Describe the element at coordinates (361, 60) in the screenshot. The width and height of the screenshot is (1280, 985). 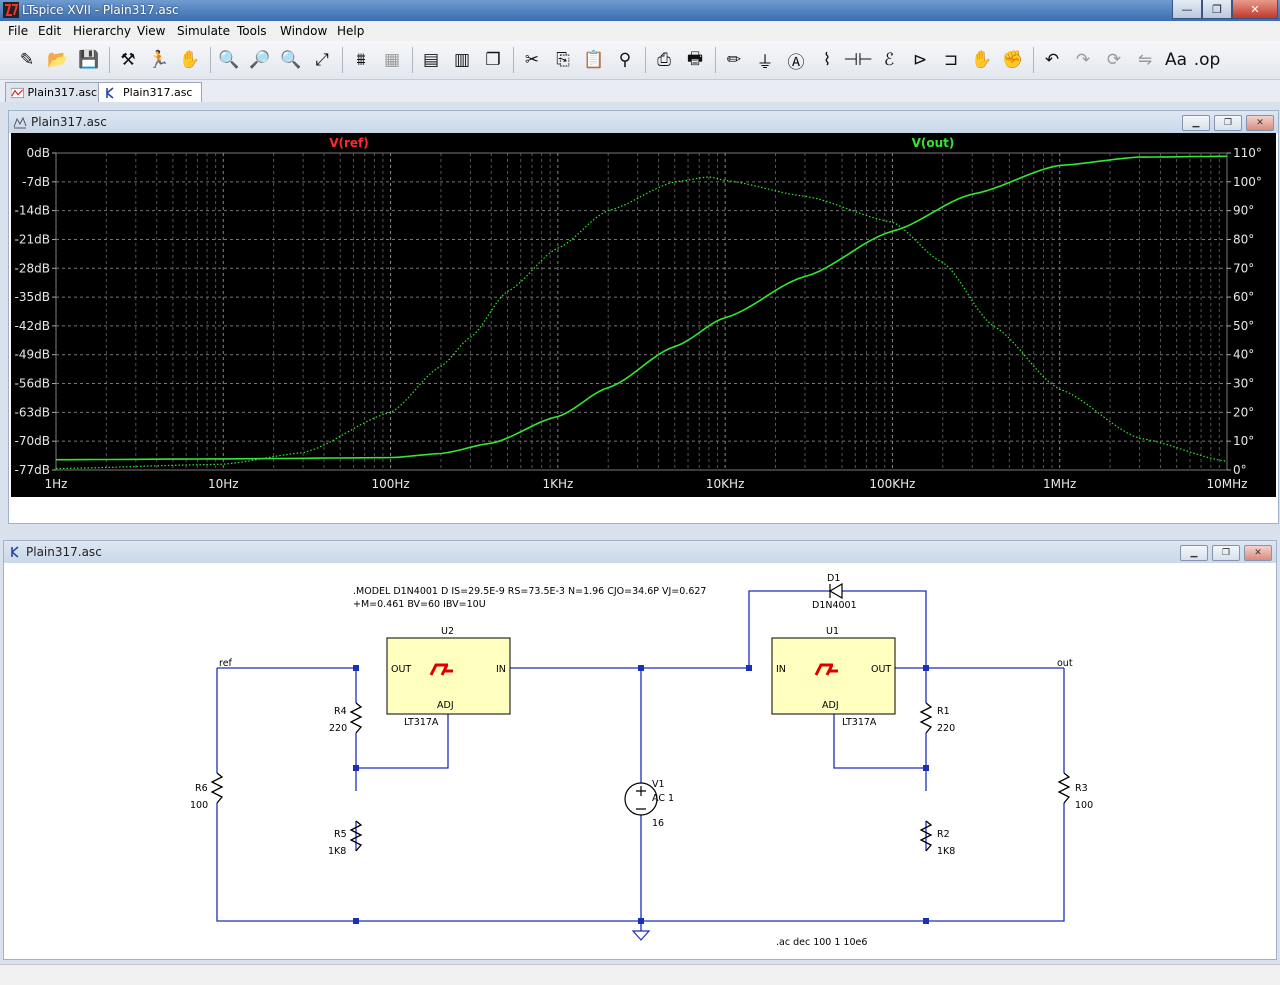
I see `autorange-icon: ⩩` at that location.